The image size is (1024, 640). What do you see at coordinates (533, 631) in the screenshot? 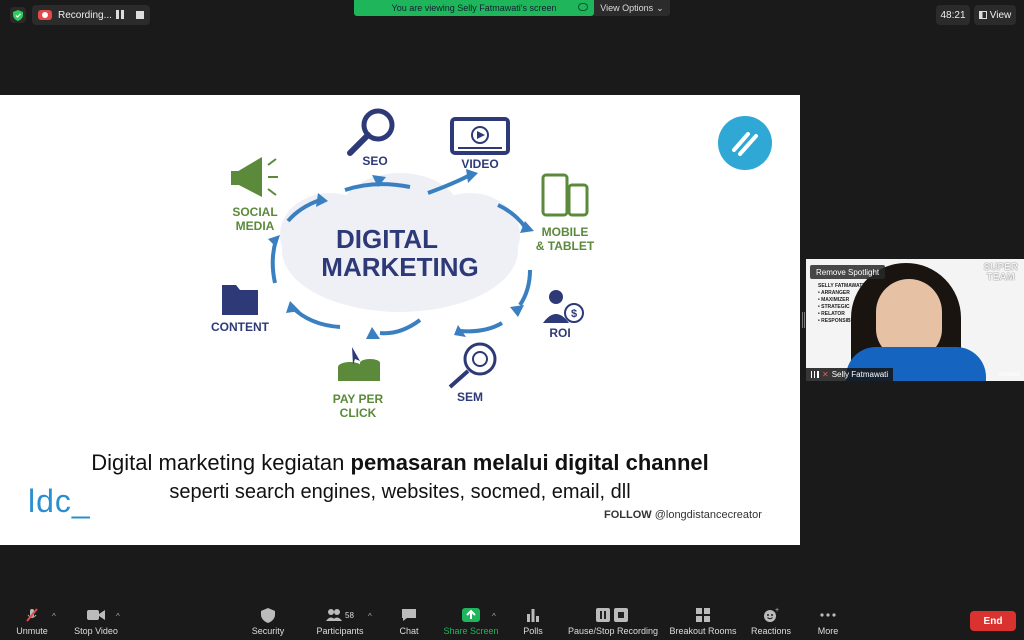
I see `polls-label: Polls` at bounding box center [533, 631].